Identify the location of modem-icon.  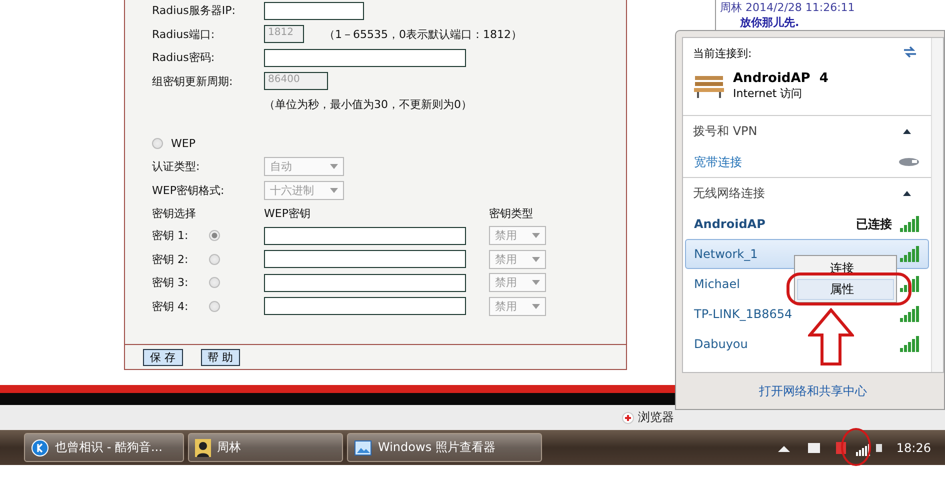
(909, 162).